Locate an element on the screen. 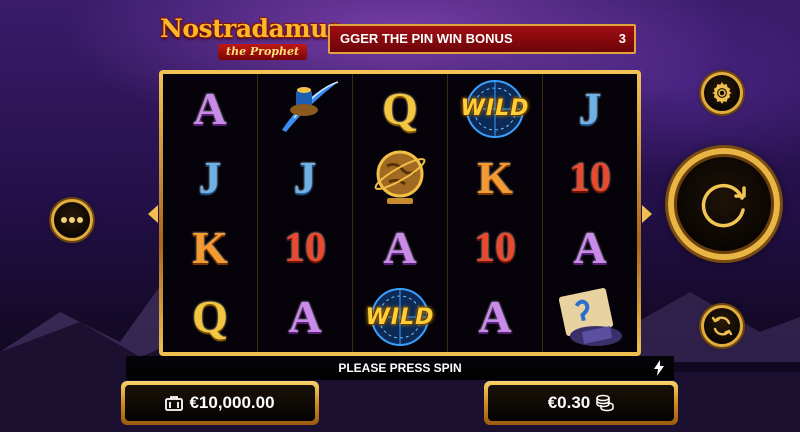 The image size is (800, 432). message-bar: PLEASE PRESS SPIN is located at coordinates (400, 368).